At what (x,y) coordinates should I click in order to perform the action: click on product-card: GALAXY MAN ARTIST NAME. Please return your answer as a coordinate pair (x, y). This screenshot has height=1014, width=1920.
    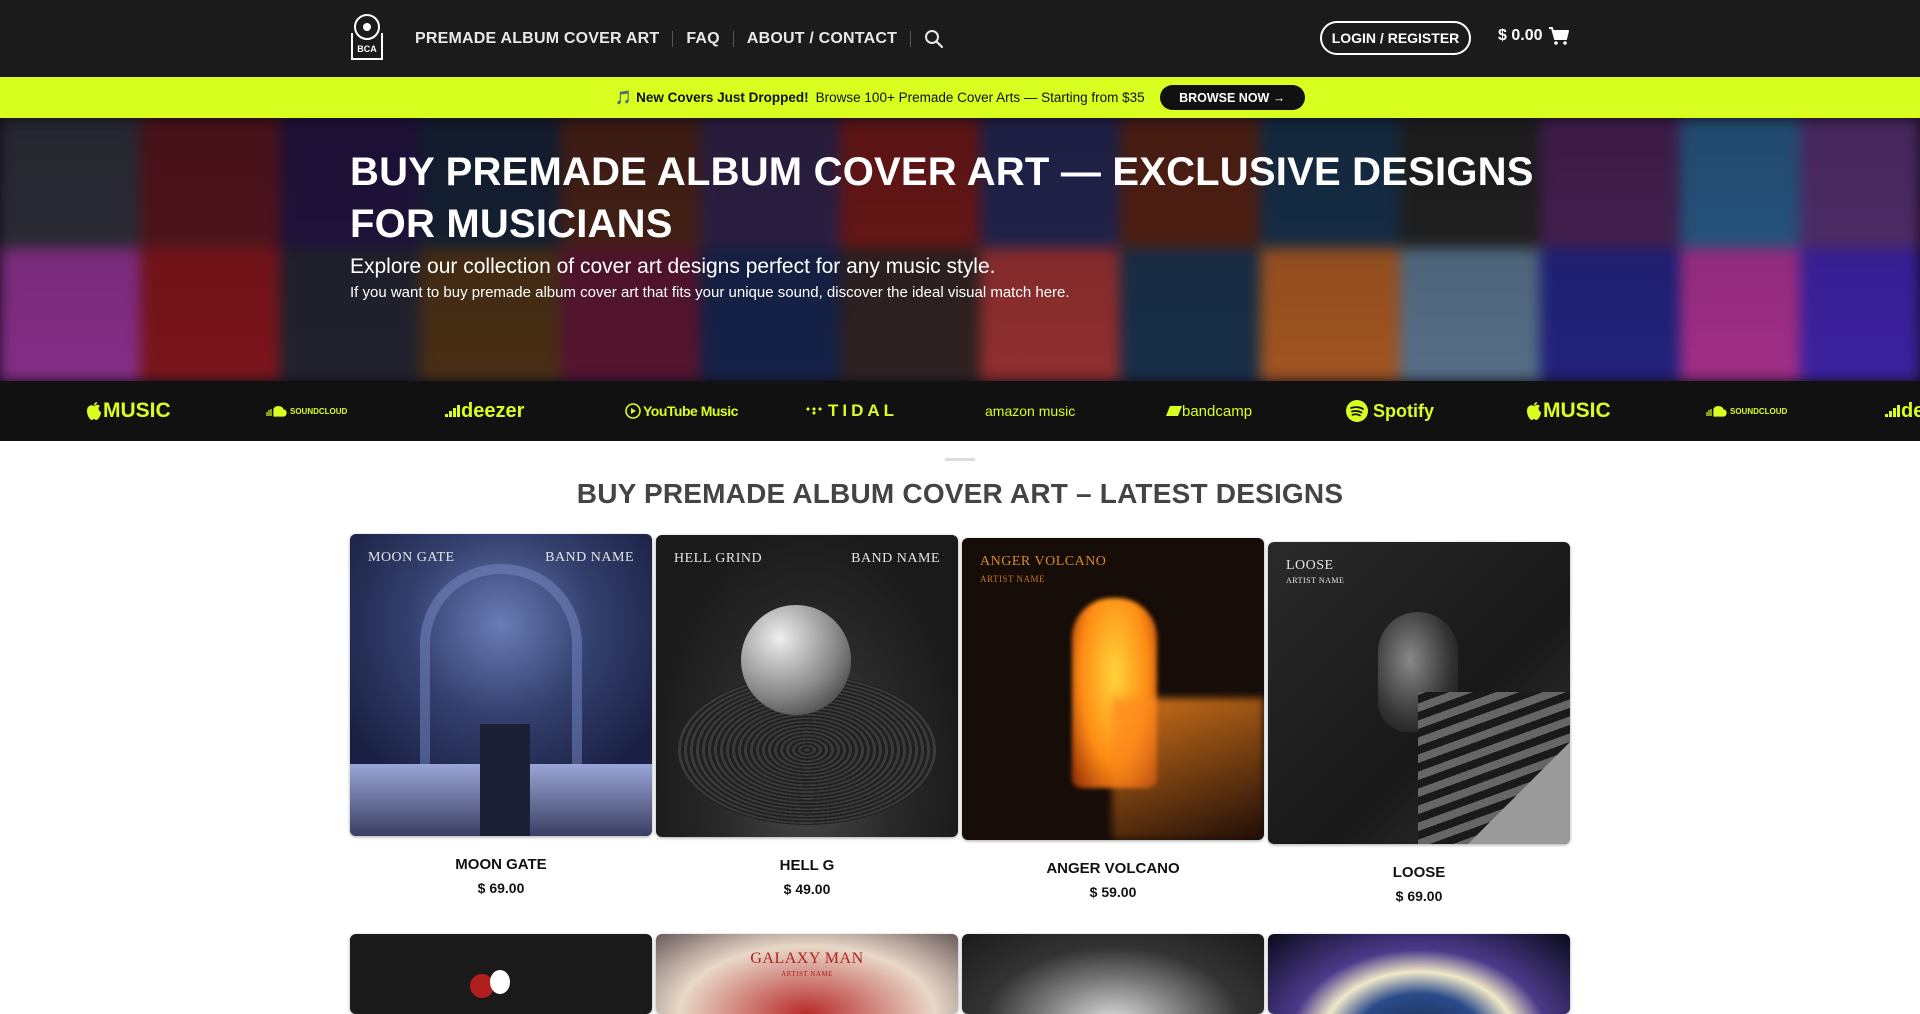
    Looking at the image, I should click on (807, 974).